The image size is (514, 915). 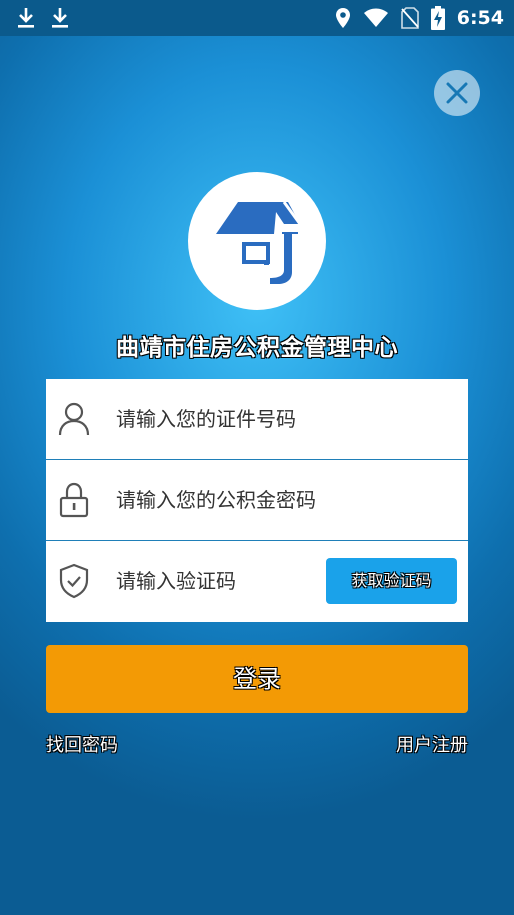 What do you see at coordinates (257, 18) in the screenshot?
I see `status-bar: 6:54` at bounding box center [257, 18].